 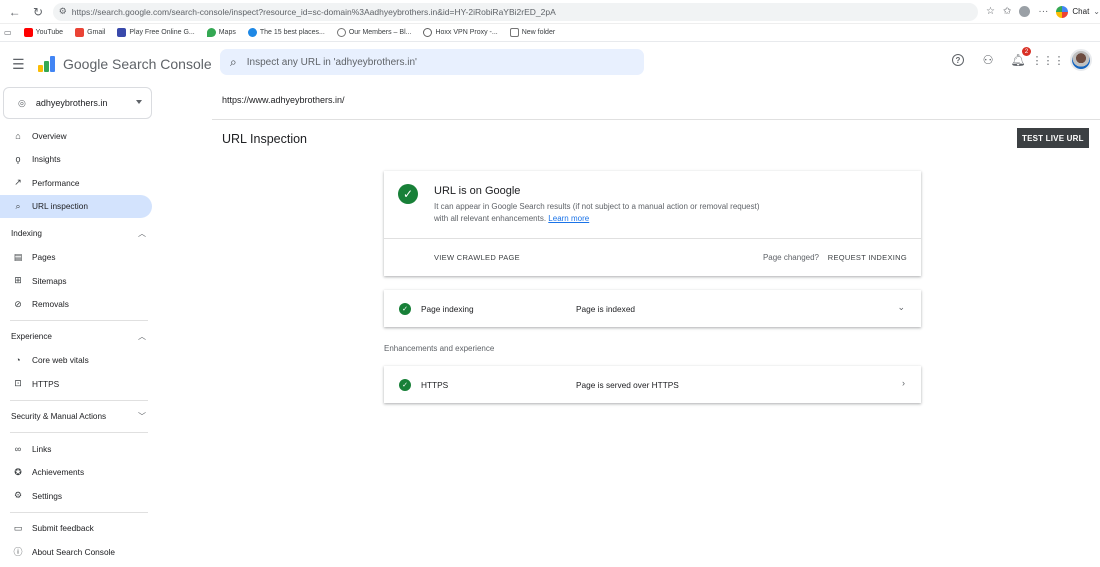 I want to click on row-value: Page is indexed, so click(x=606, y=308).